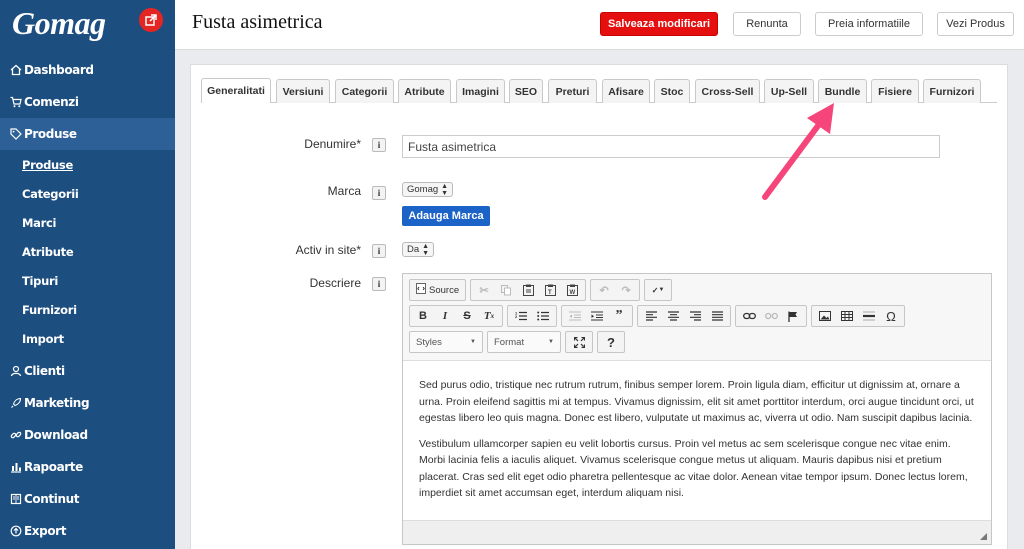  I want to click on horizontal-line-icon, so click(869, 316).